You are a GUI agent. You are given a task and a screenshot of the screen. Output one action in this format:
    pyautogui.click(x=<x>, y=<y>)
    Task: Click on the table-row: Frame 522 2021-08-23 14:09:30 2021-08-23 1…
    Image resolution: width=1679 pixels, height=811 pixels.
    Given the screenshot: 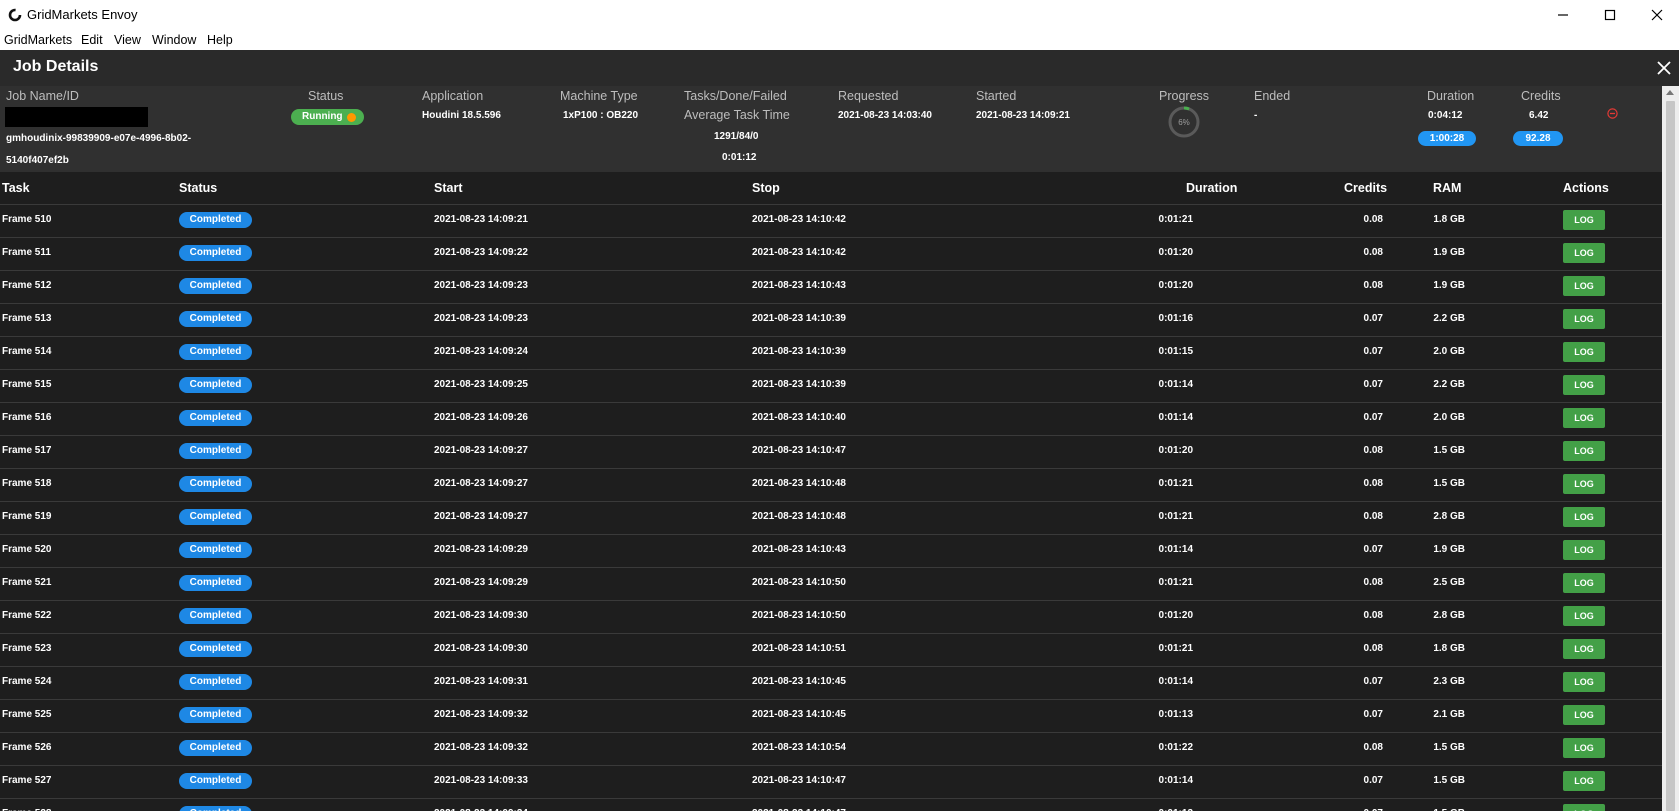 What is the action you would take?
    pyautogui.click(x=831, y=617)
    